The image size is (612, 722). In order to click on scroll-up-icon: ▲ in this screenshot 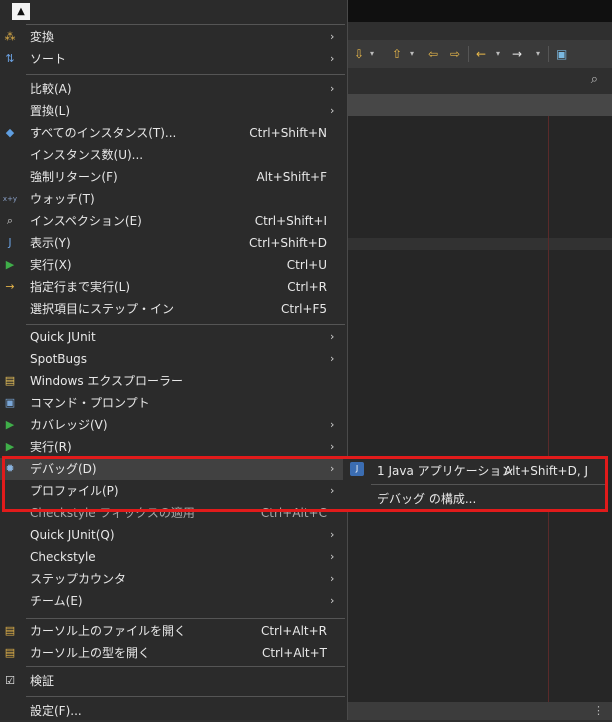, I will do `click(21, 11)`.